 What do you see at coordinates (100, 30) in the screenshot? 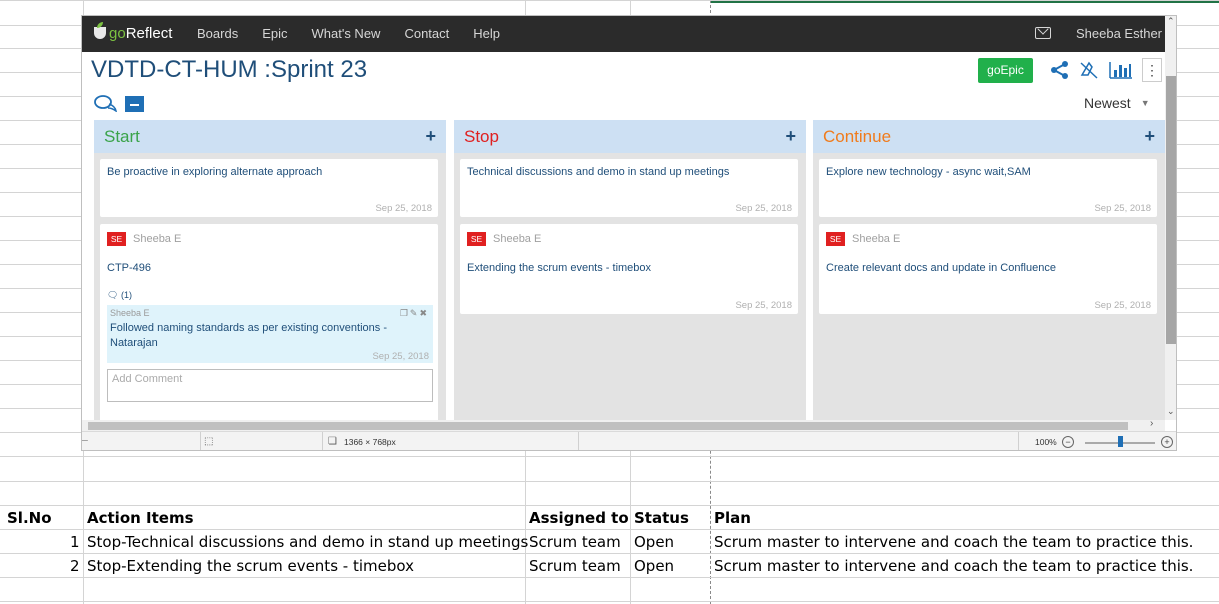
I see `leaf-icon` at bounding box center [100, 30].